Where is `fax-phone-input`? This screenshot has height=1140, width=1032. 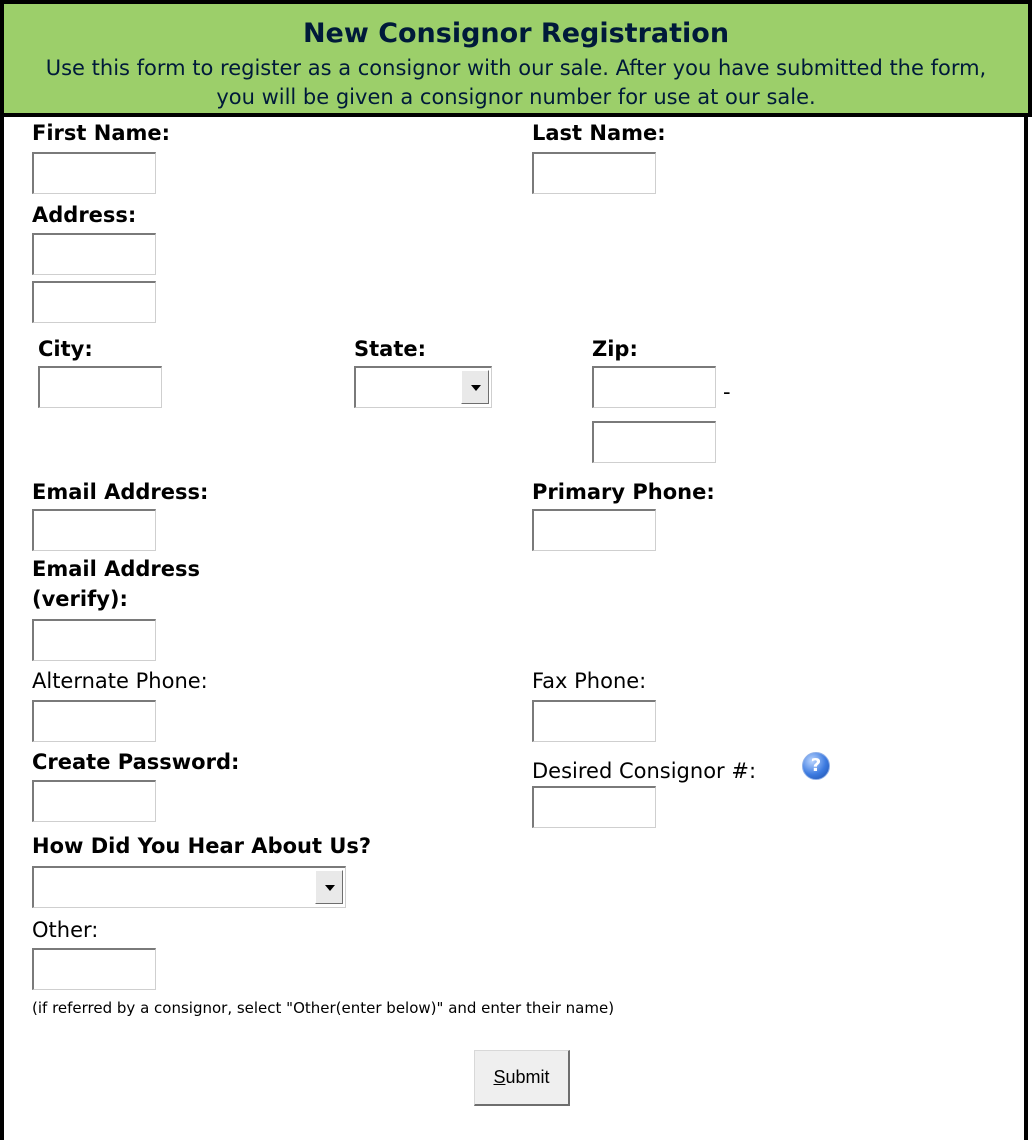 fax-phone-input is located at coordinates (594, 721).